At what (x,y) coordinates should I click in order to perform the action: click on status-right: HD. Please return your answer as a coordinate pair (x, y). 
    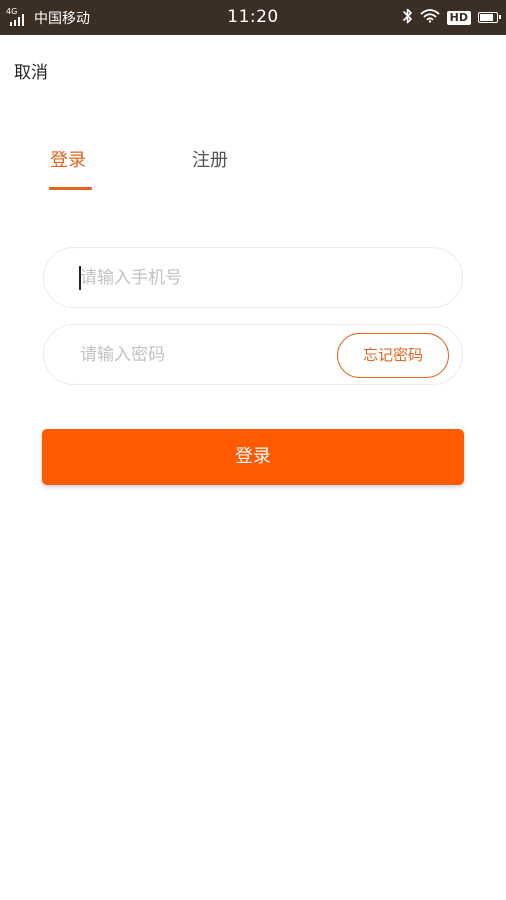
    Looking at the image, I should click on (451, 17).